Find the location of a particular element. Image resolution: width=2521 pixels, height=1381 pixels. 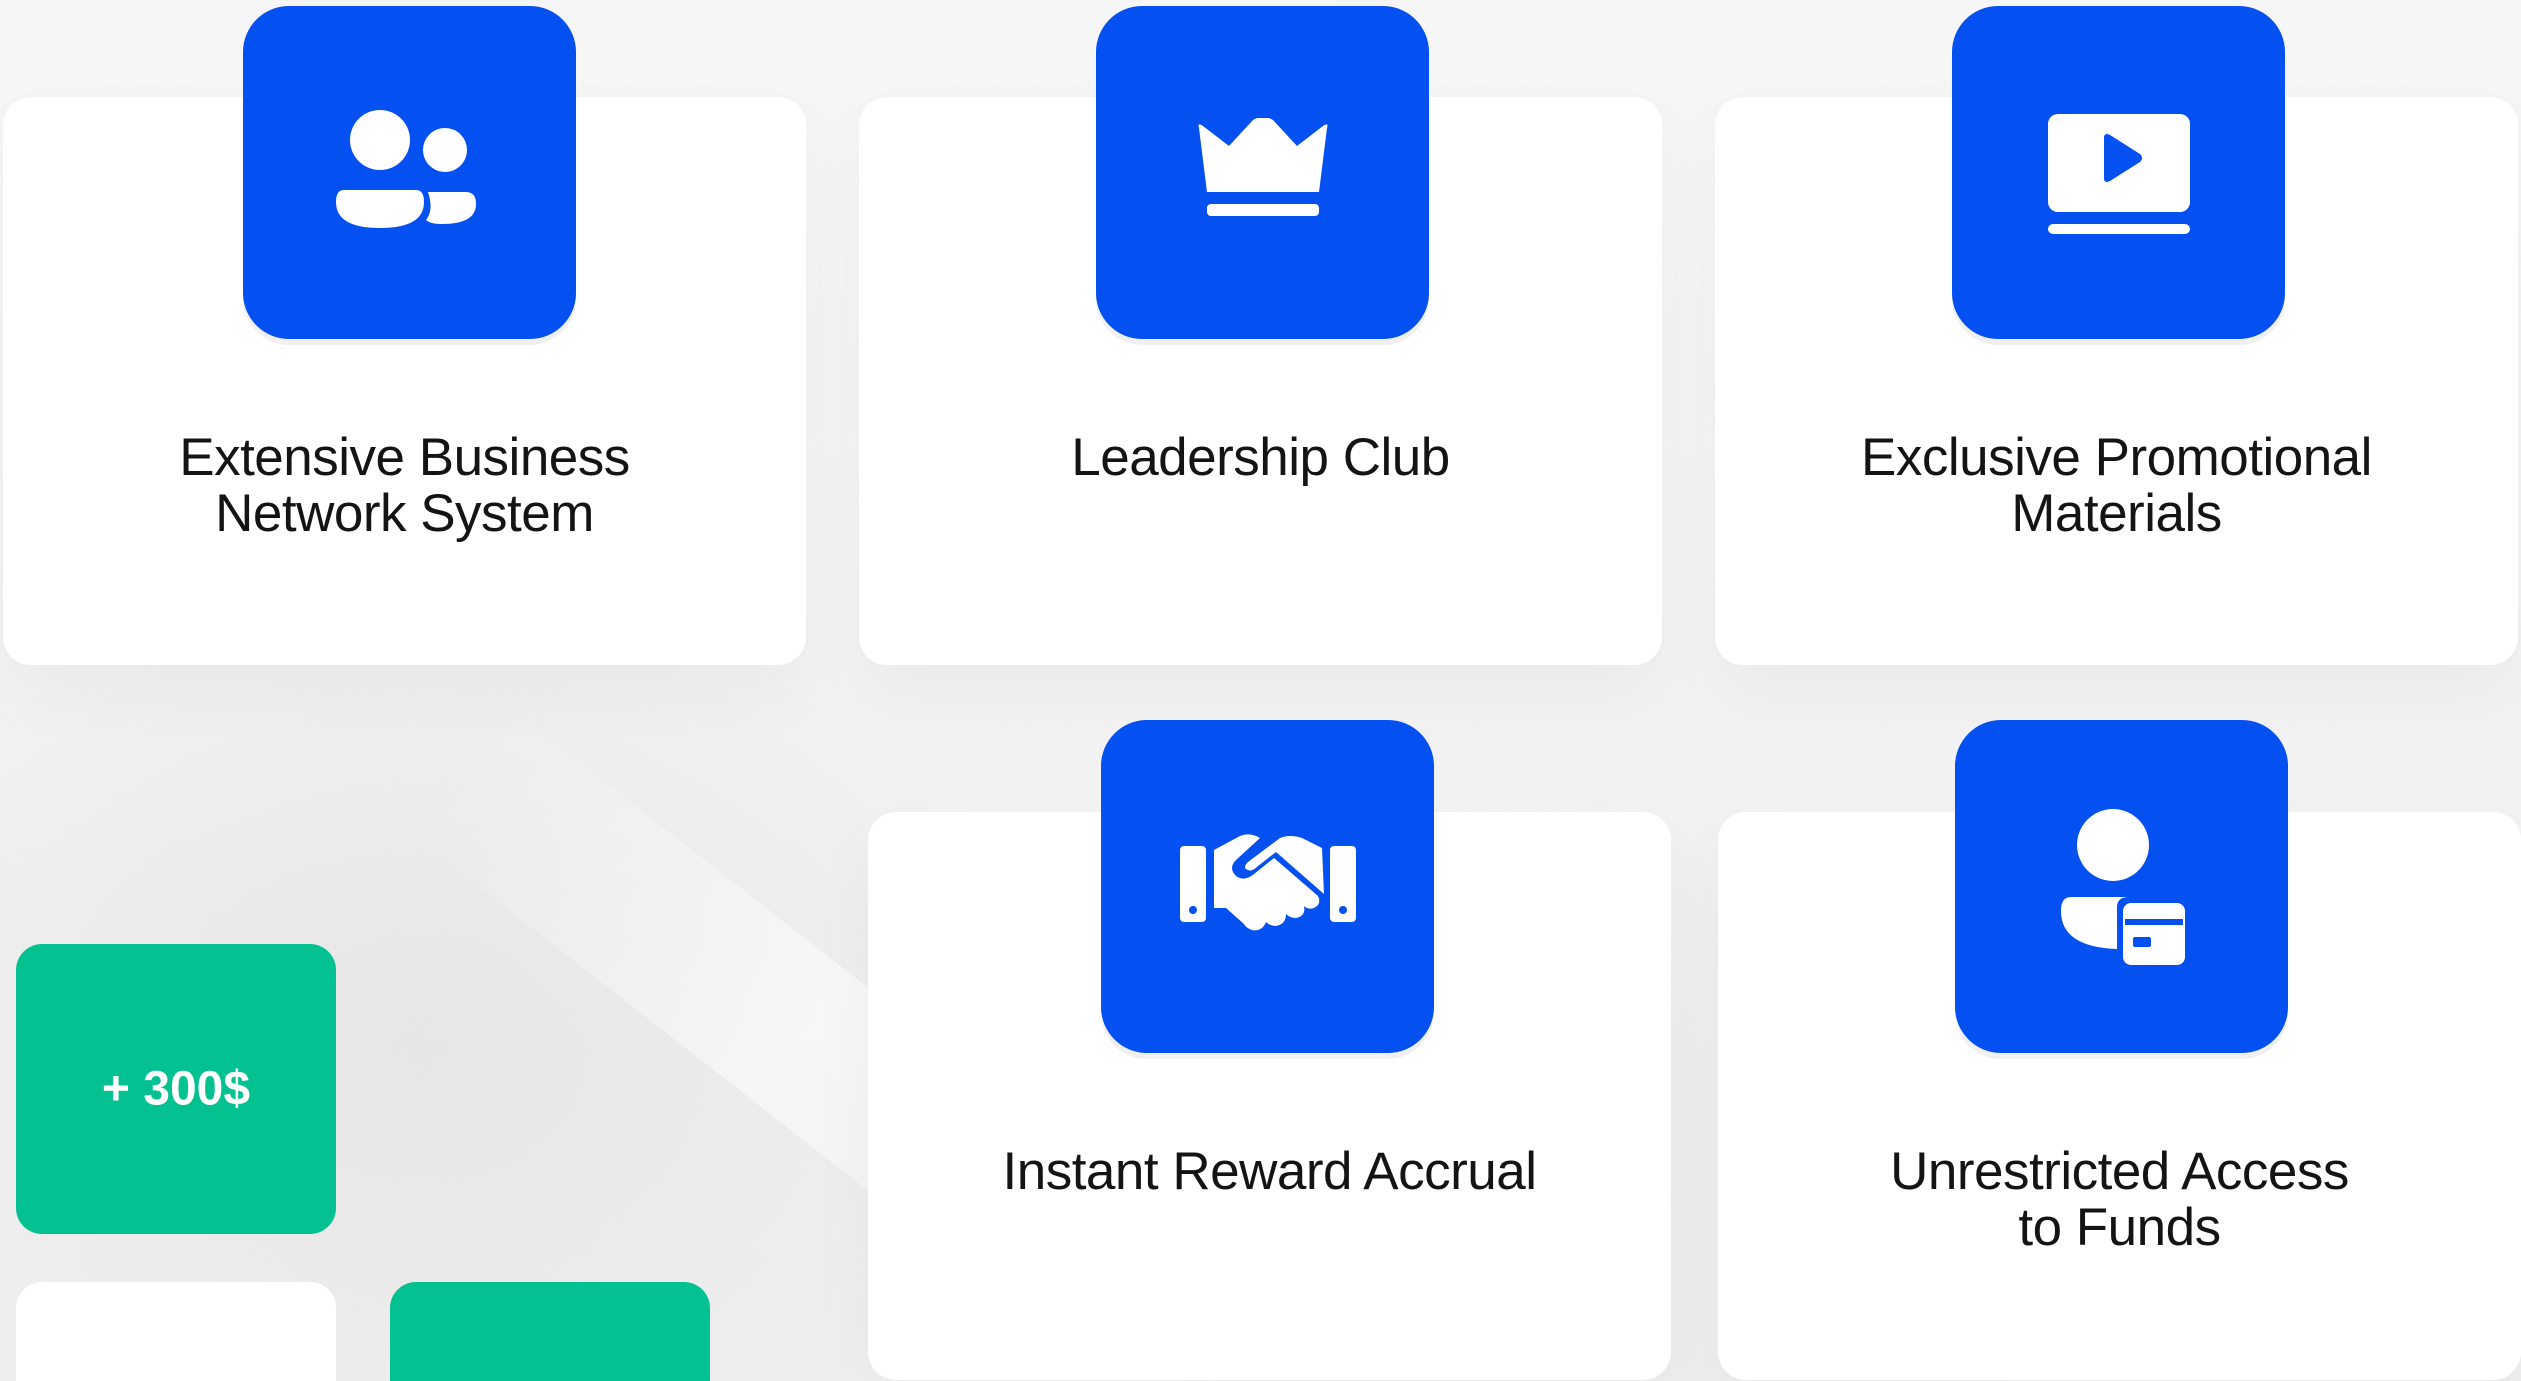

feature-title-leadership: Leadership Club is located at coordinates (1260, 457).